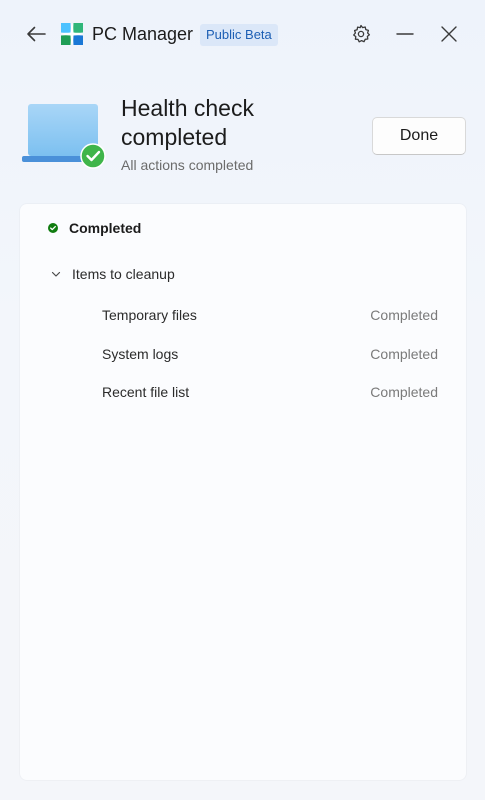 This screenshot has width=485, height=800. What do you see at coordinates (270, 315) in the screenshot?
I see `list-item: Temporary files Completed` at bounding box center [270, 315].